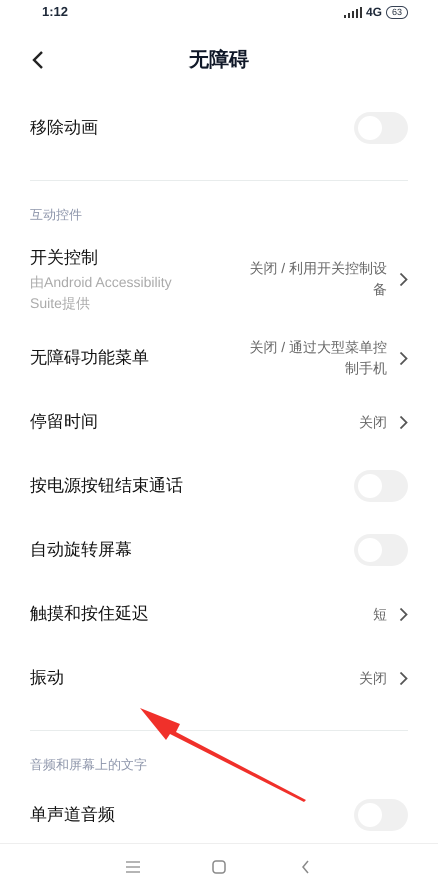 Image resolution: width=438 pixels, height=889 pixels. Describe the element at coordinates (64, 422) in the screenshot. I see `row-label: 停留时间` at that location.